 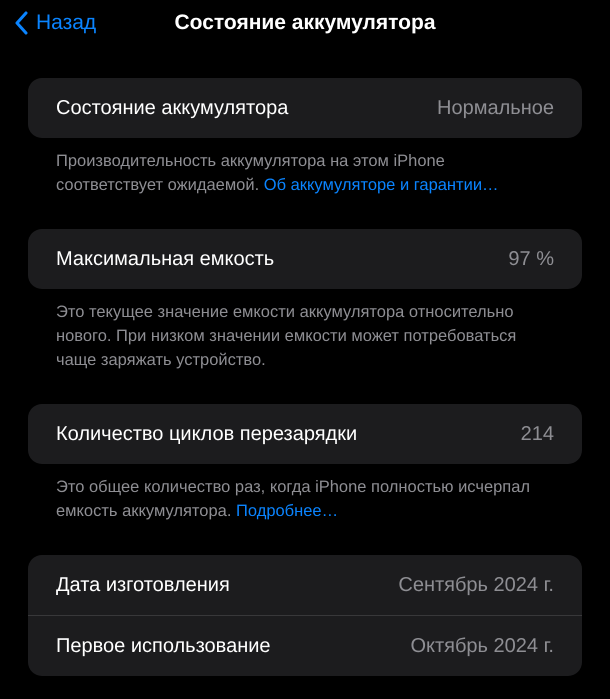 What do you see at coordinates (537, 434) in the screenshot?
I see `row-value: 214` at bounding box center [537, 434].